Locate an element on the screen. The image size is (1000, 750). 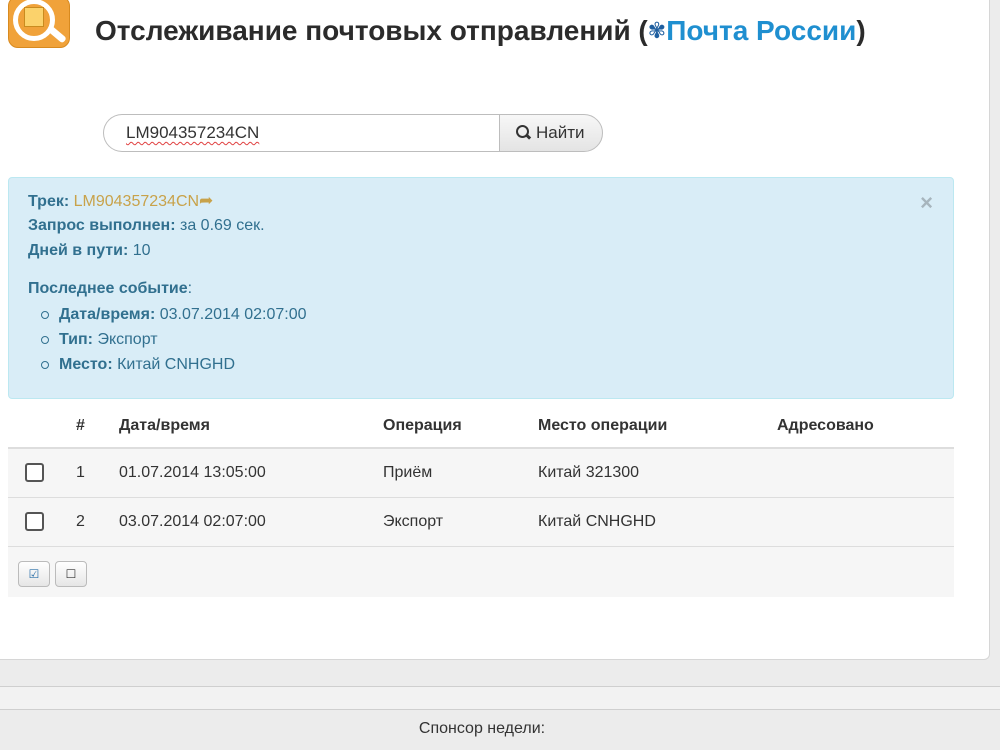
last-event-place-label: Место: is located at coordinates (86, 364).